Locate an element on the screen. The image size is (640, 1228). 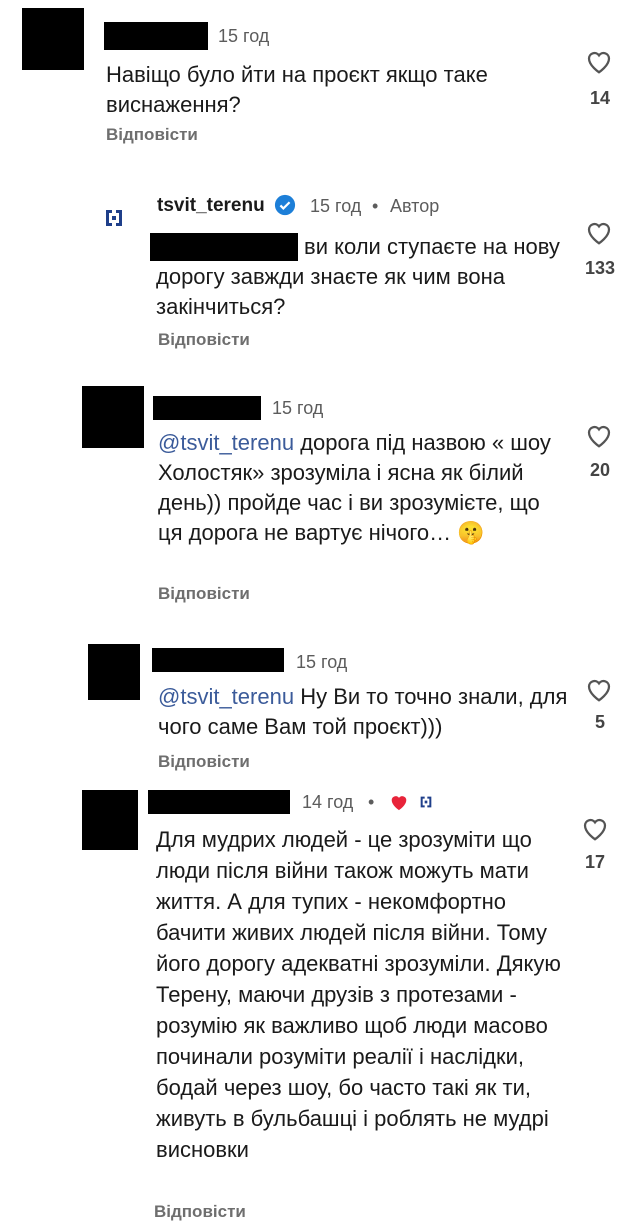
author-avatar-logo-icon is located at coordinates (114, 218).